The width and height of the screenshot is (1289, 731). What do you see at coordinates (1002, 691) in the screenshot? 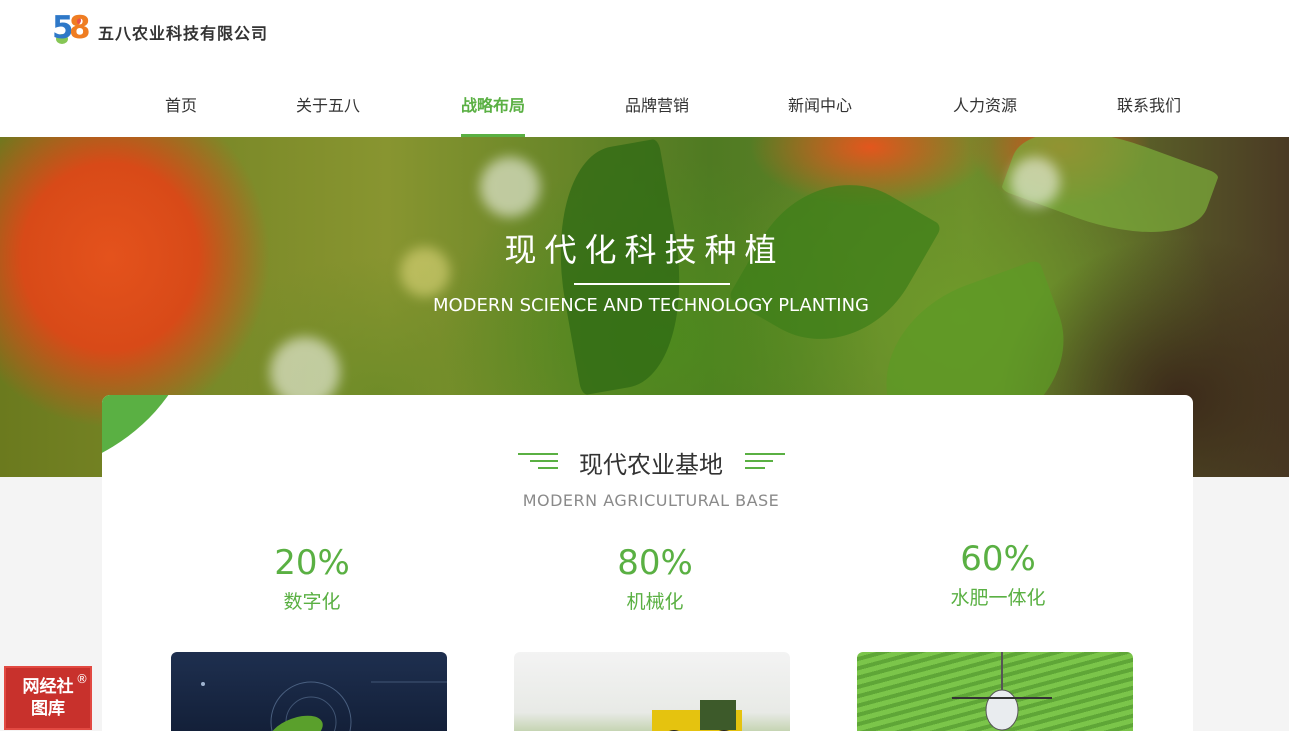
I see `helicopter-icon` at bounding box center [1002, 691].